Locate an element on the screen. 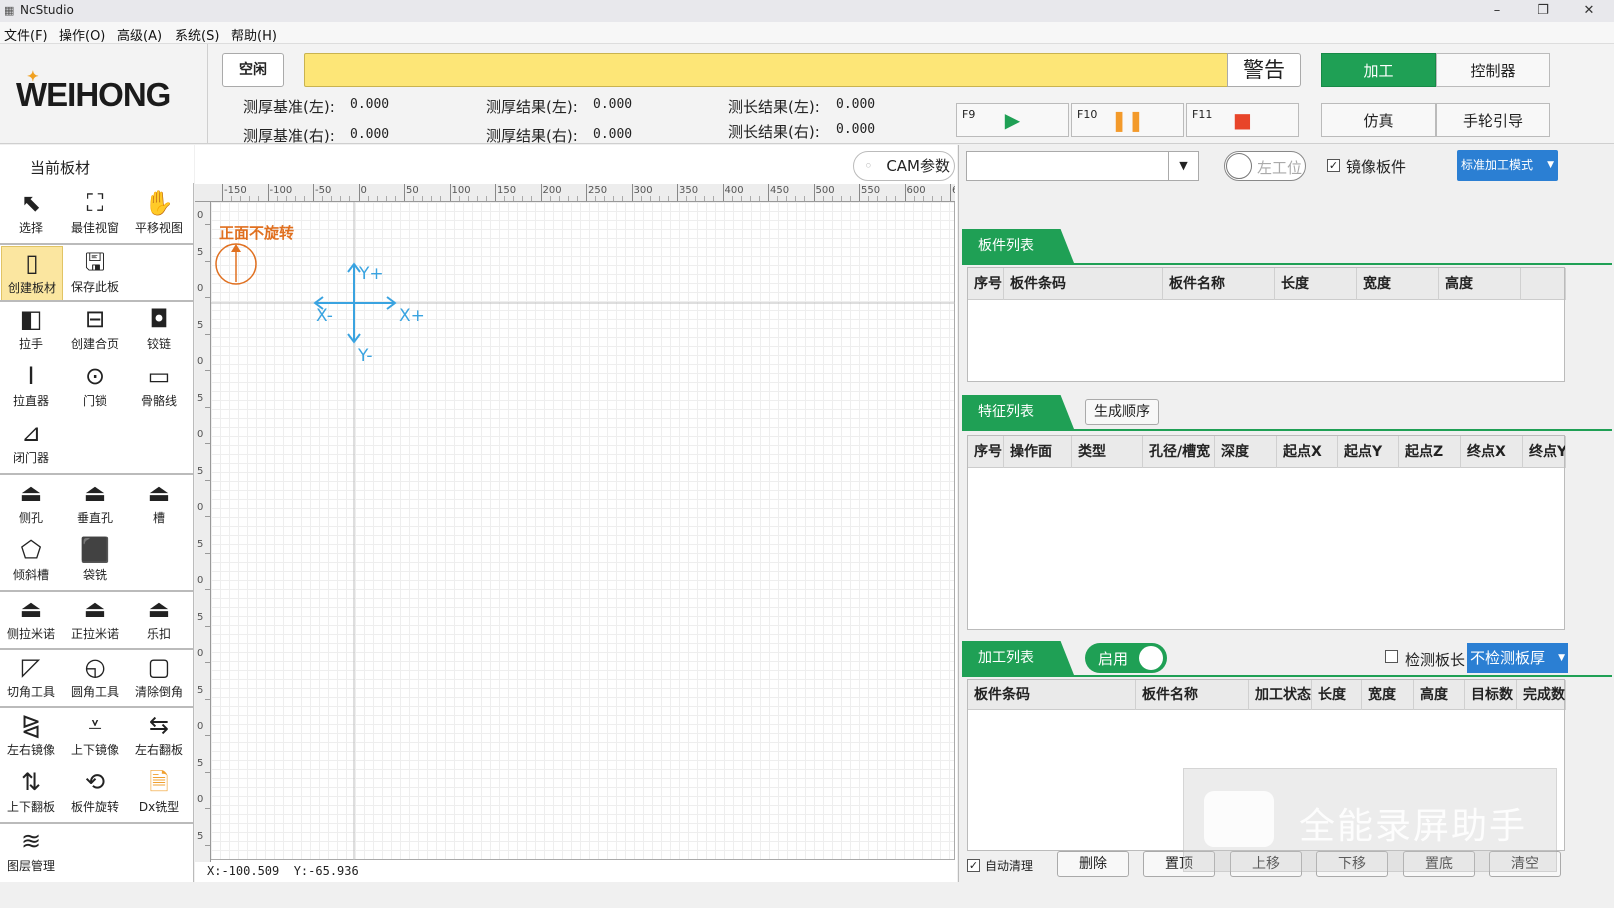  tool-select: ⬉ 选择 is located at coordinates (31, 215).